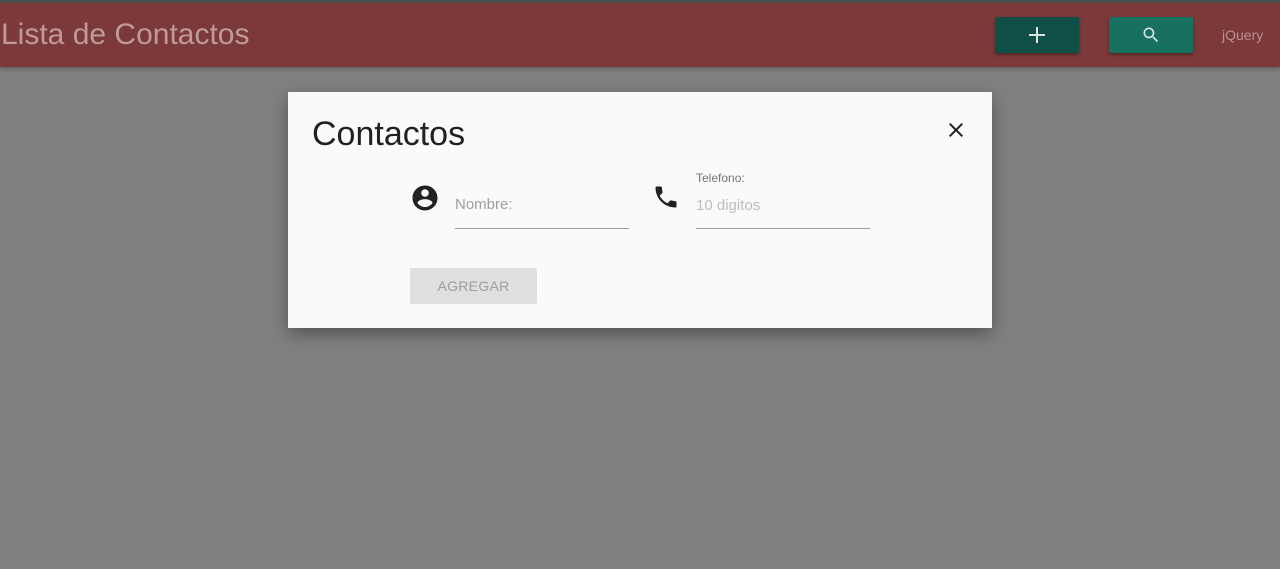  I want to click on modal-title: Contactos, so click(389, 134).